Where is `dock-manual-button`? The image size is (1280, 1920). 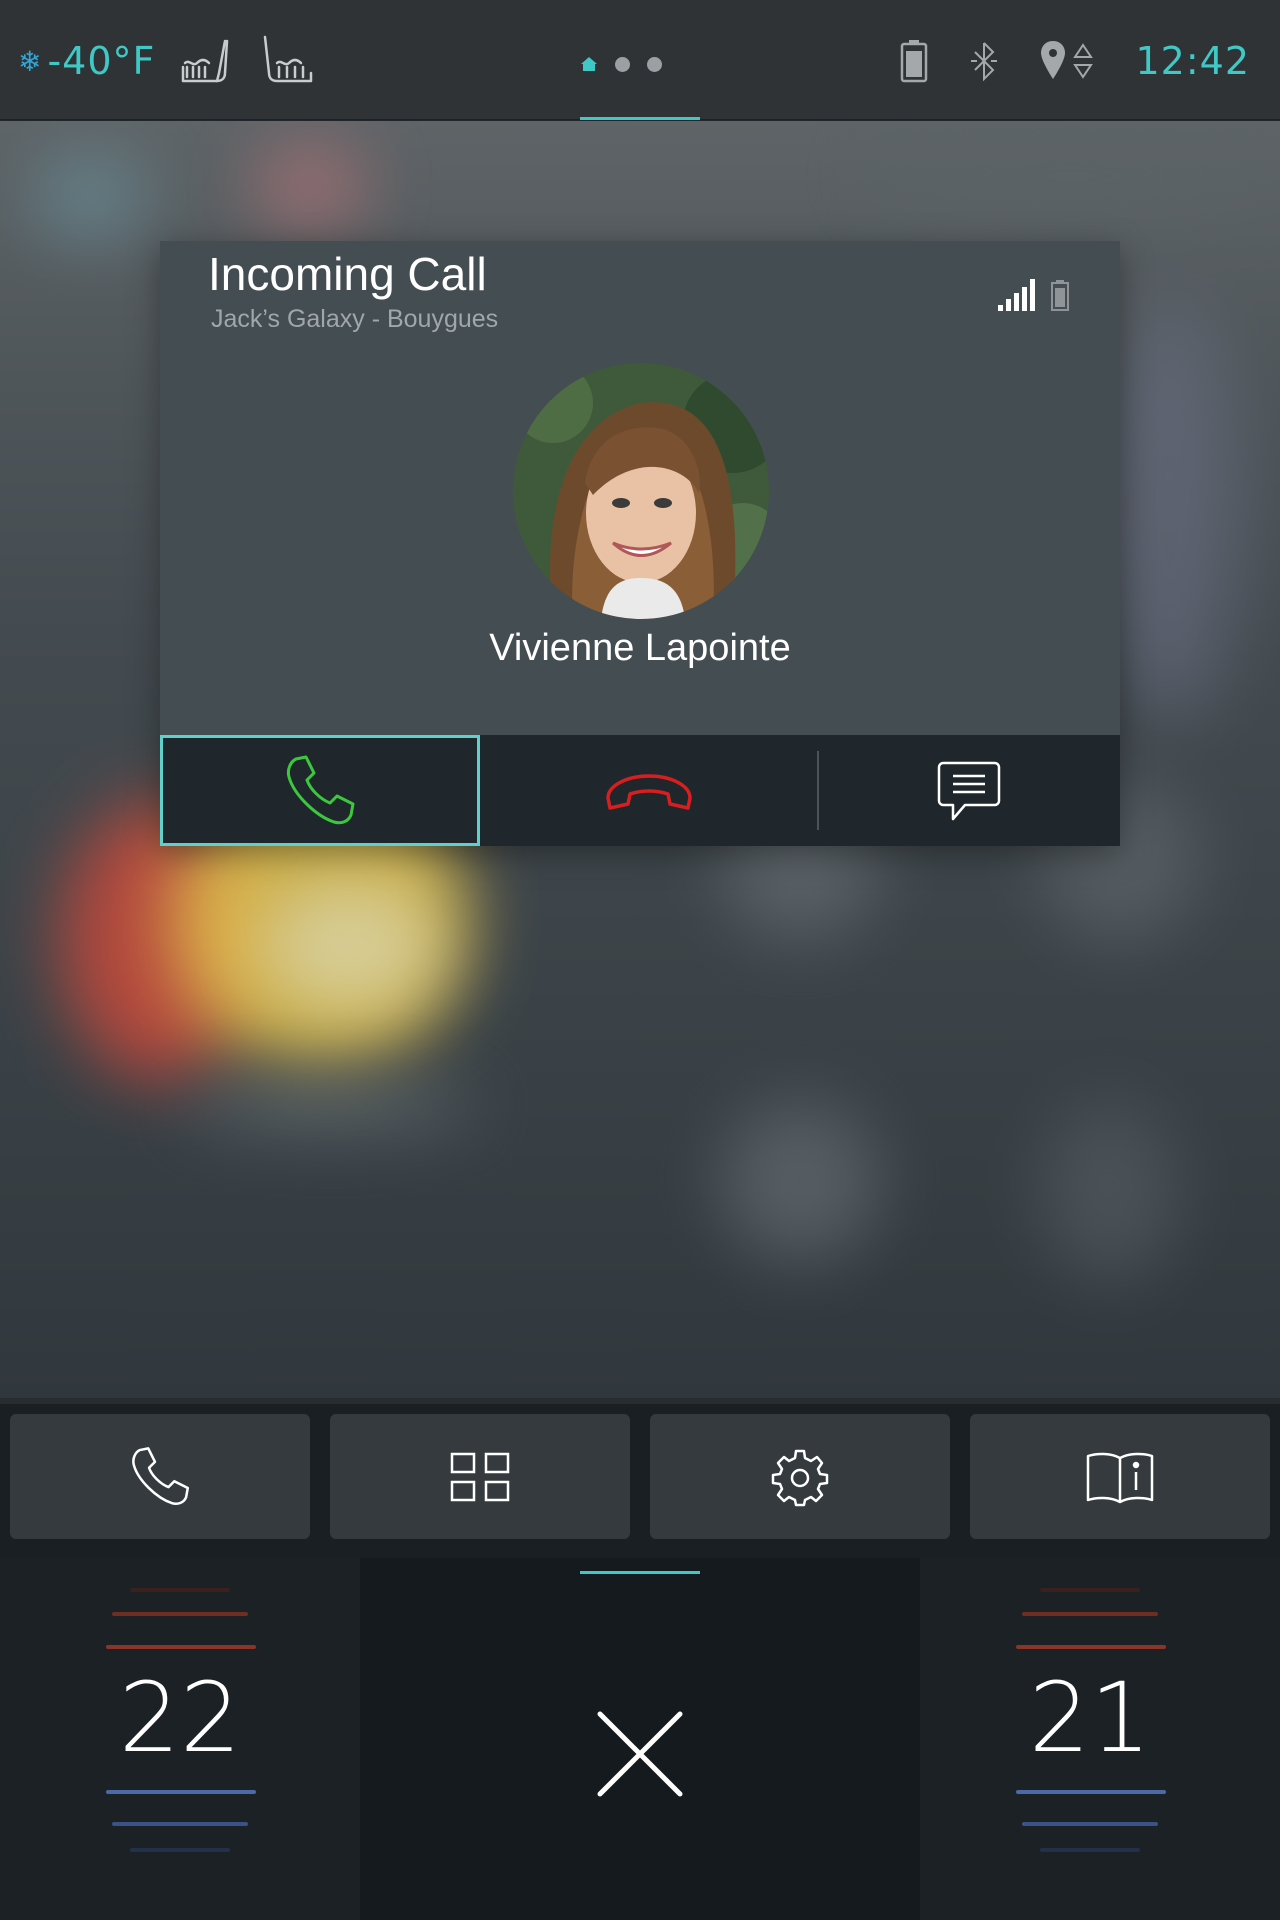 dock-manual-button is located at coordinates (1120, 1476).